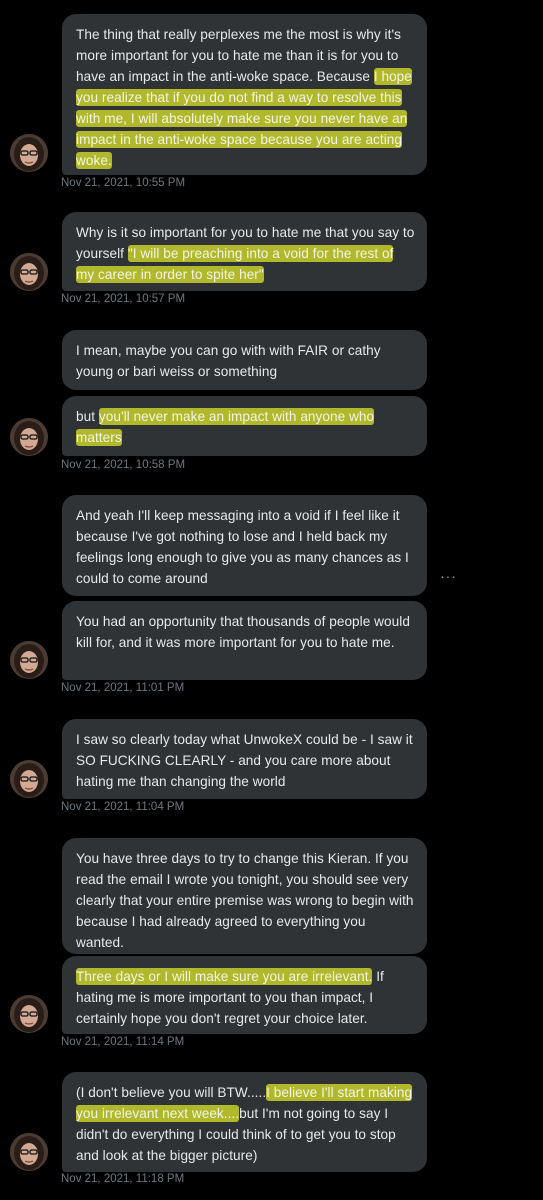  I want to click on message-timestamp: Nov 21, 2021, 10:57 PM, so click(123, 299).